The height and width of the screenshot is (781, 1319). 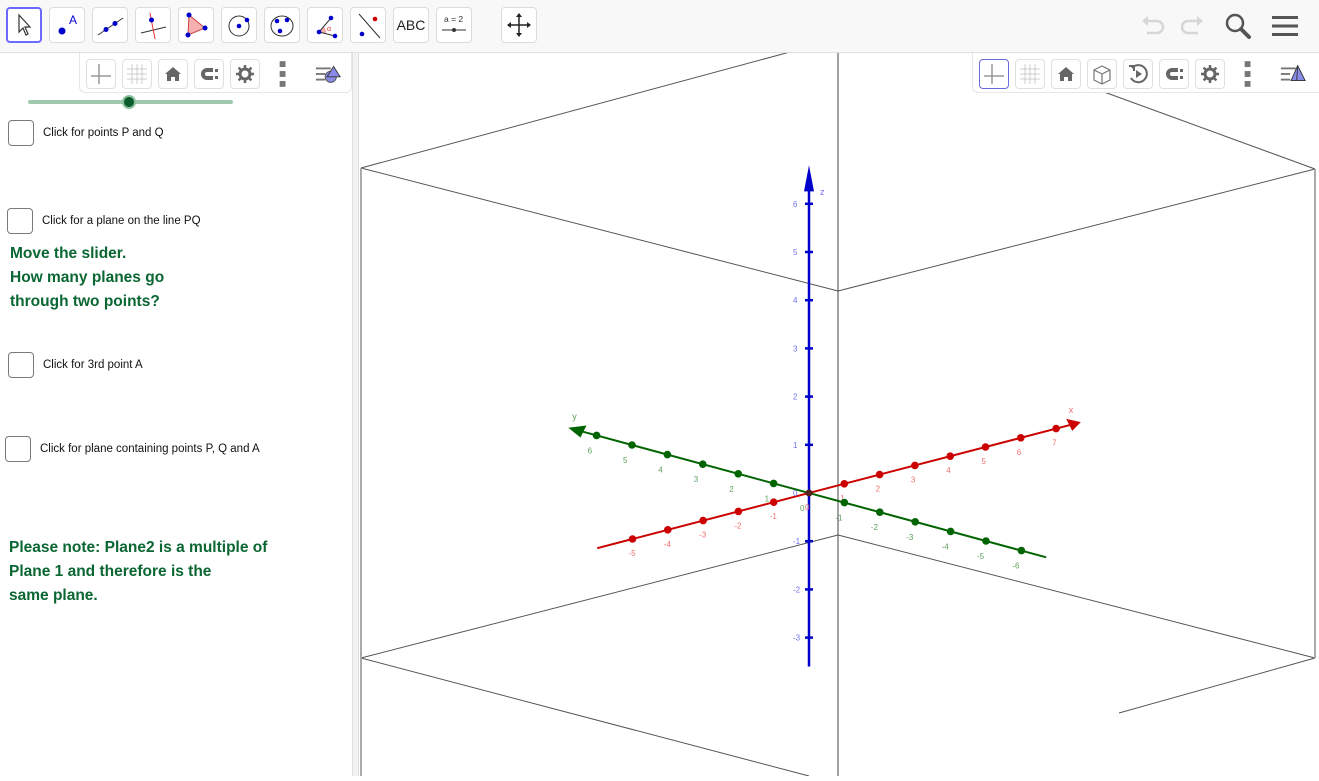 I want to click on x-tick-label: -2, so click(x=738, y=525).